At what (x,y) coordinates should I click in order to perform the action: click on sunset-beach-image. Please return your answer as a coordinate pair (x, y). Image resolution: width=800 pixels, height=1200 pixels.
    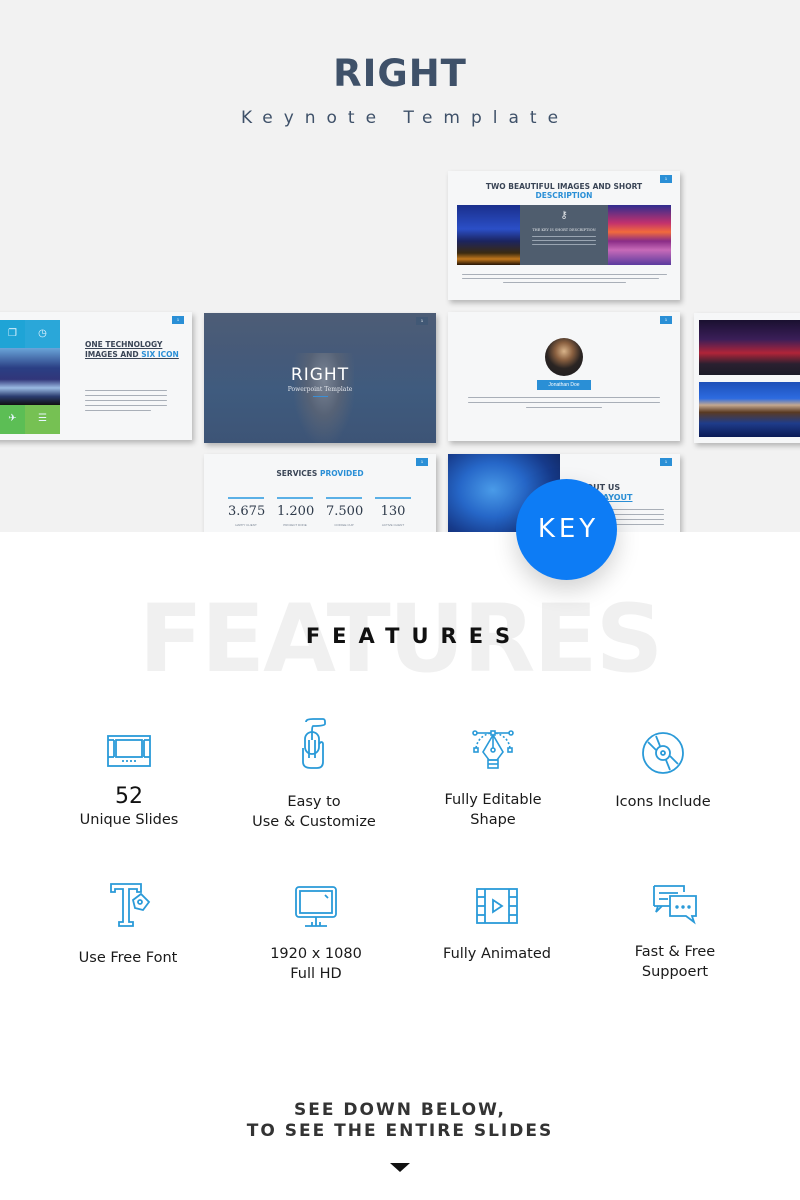
    Looking at the image, I should click on (639, 235).